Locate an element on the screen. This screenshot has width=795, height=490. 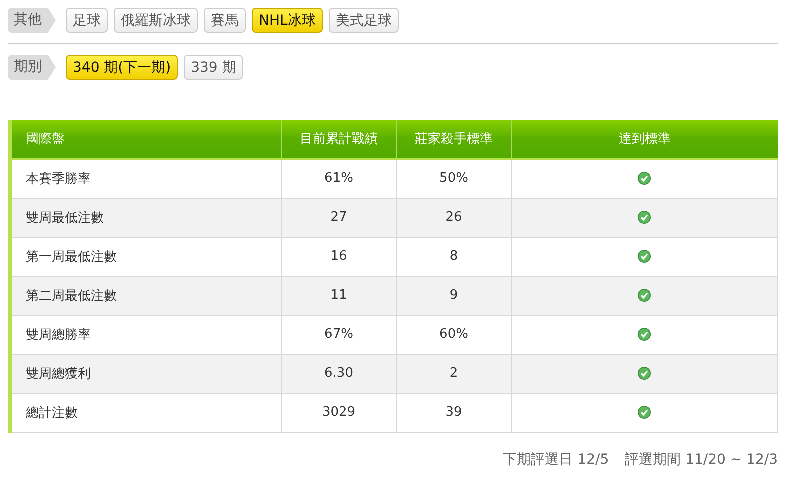
filter-tab: 俄羅斯冰球 is located at coordinates (156, 20).